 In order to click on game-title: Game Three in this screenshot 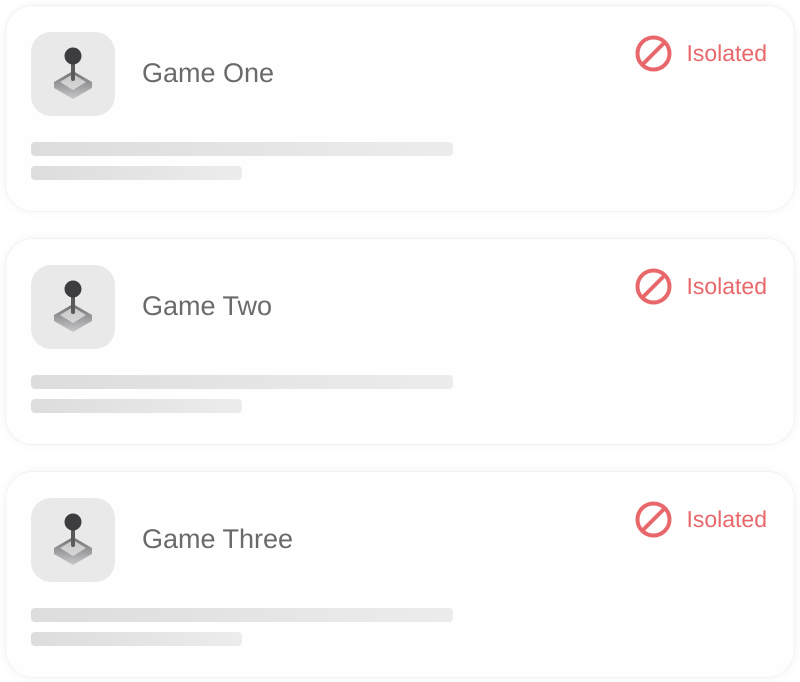, I will do `click(218, 539)`.